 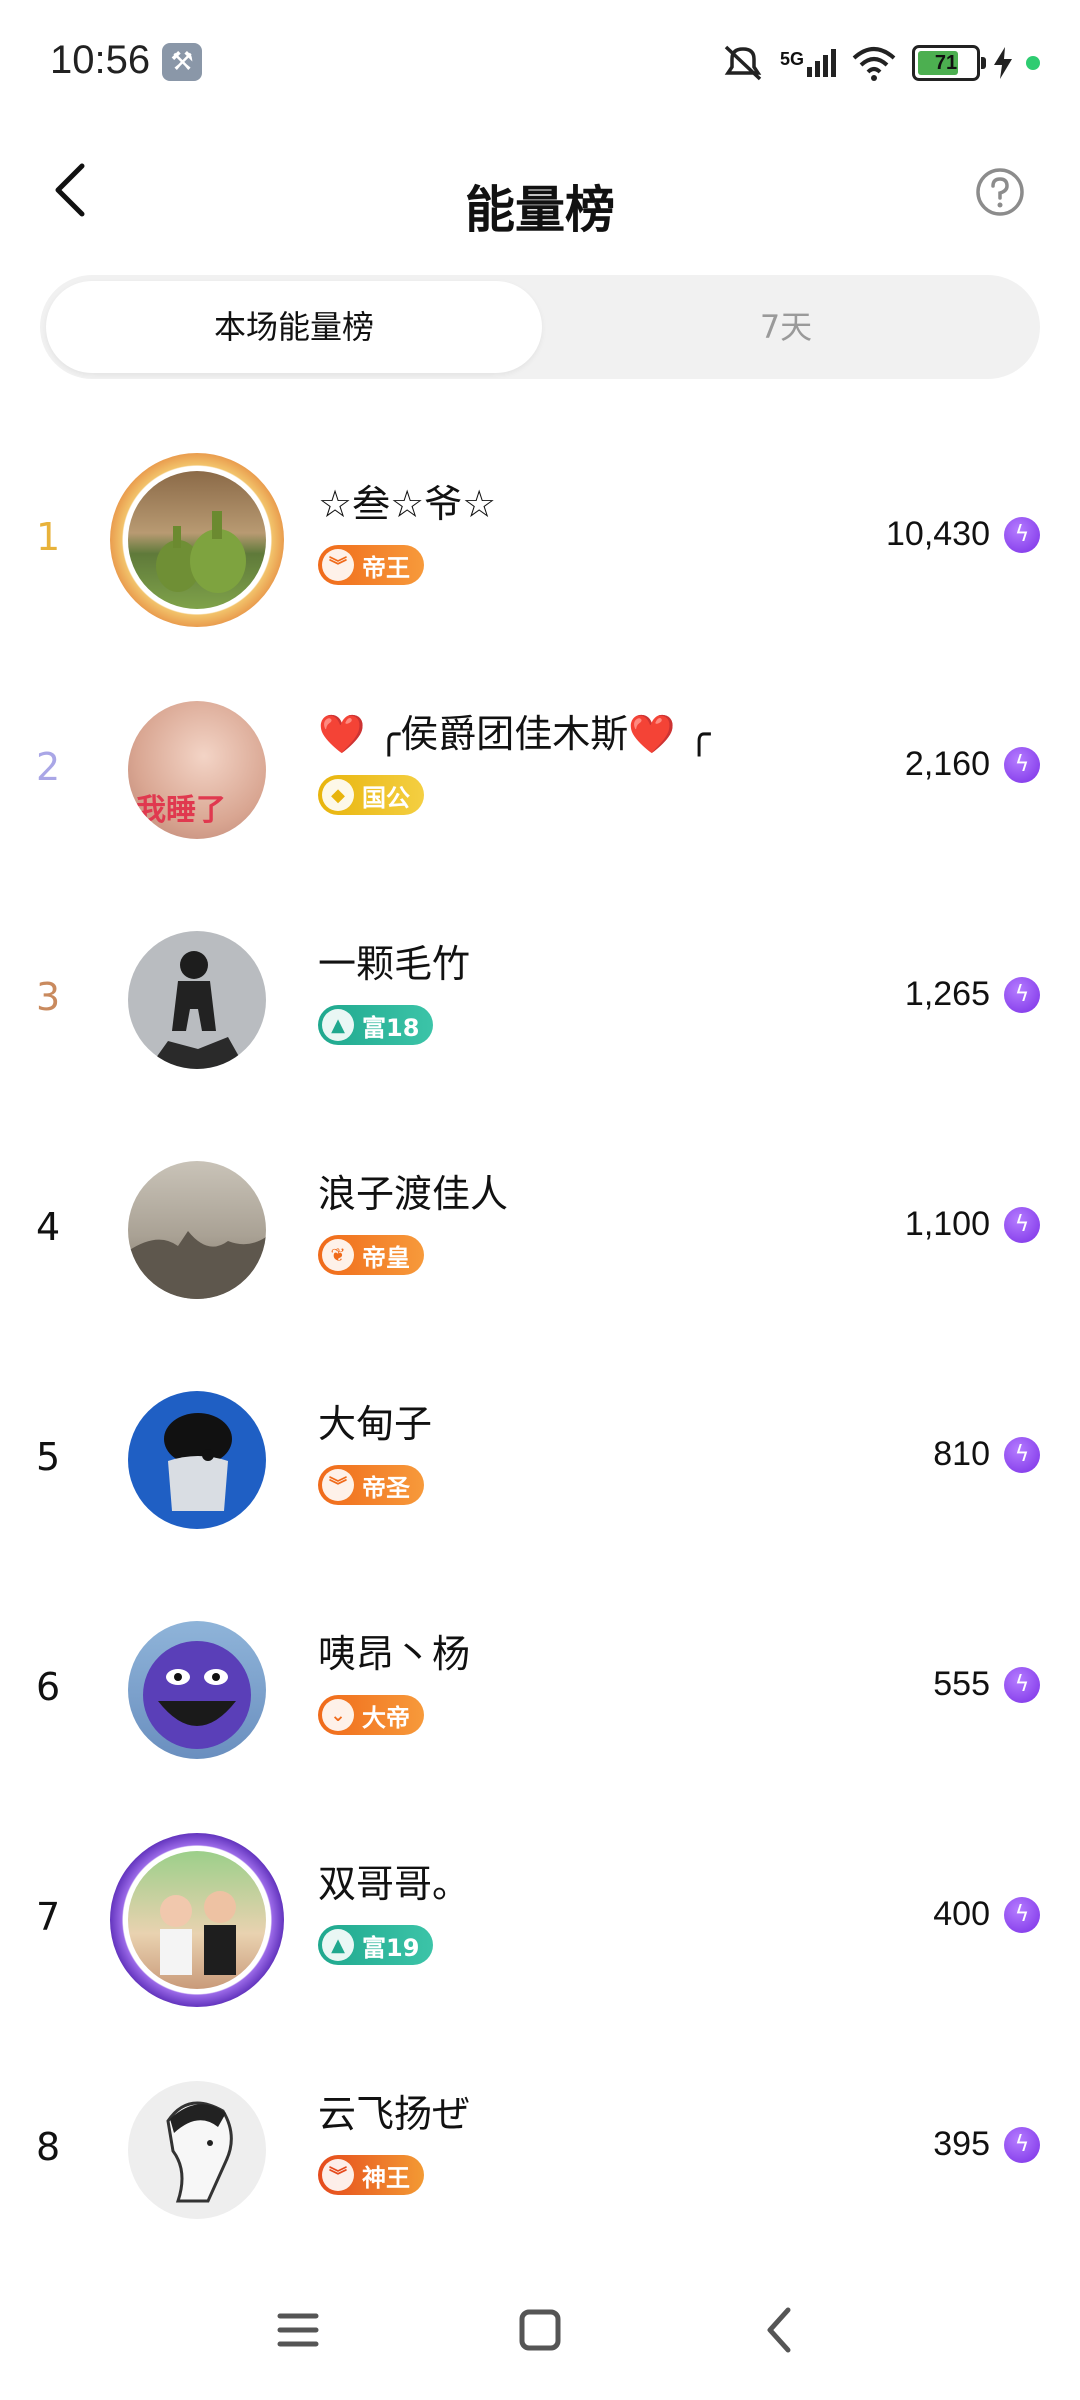 What do you see at coordinates (181, 810) in the screenshot?
I see `avatar-text: 我睡了` at bounding box center [181, 810].